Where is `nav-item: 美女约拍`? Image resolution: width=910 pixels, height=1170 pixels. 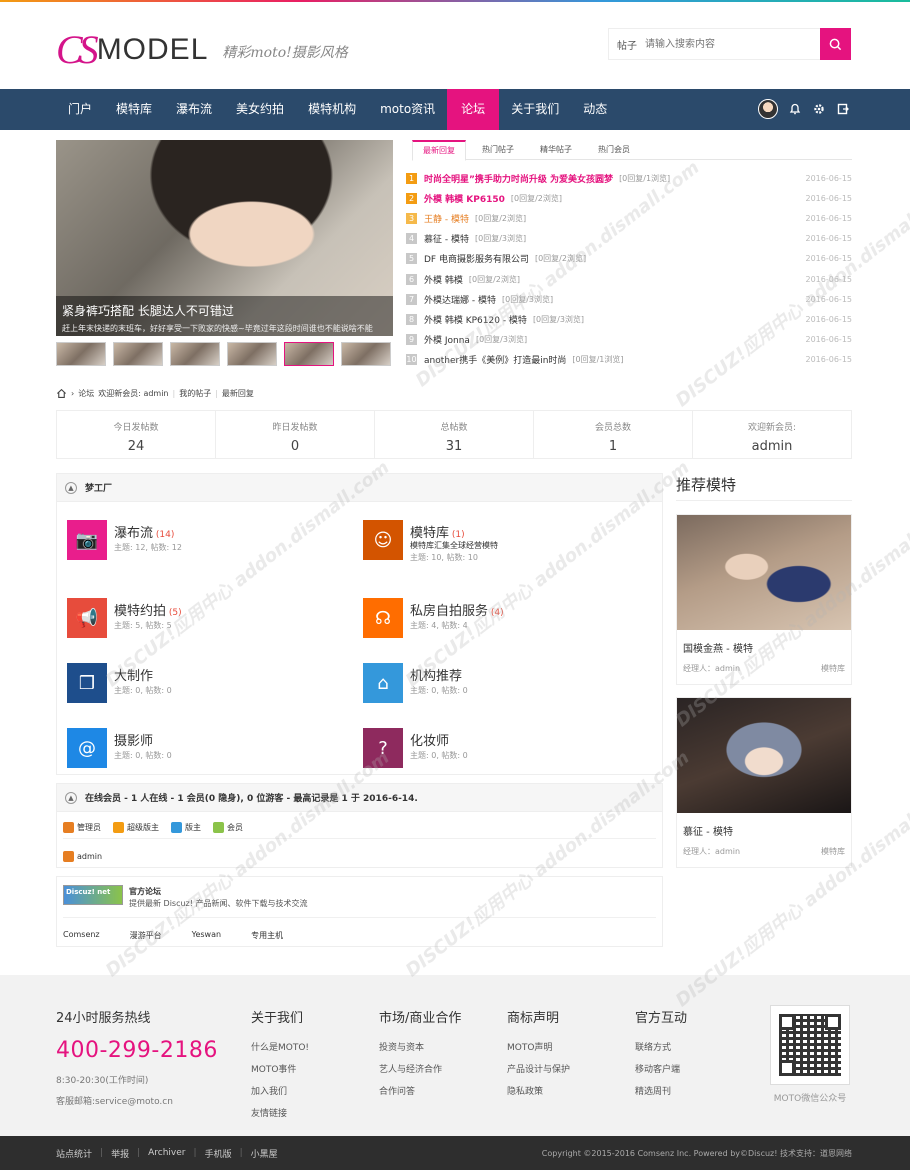
nav-item: 美女约拍 is located at coordinates (260, 109).